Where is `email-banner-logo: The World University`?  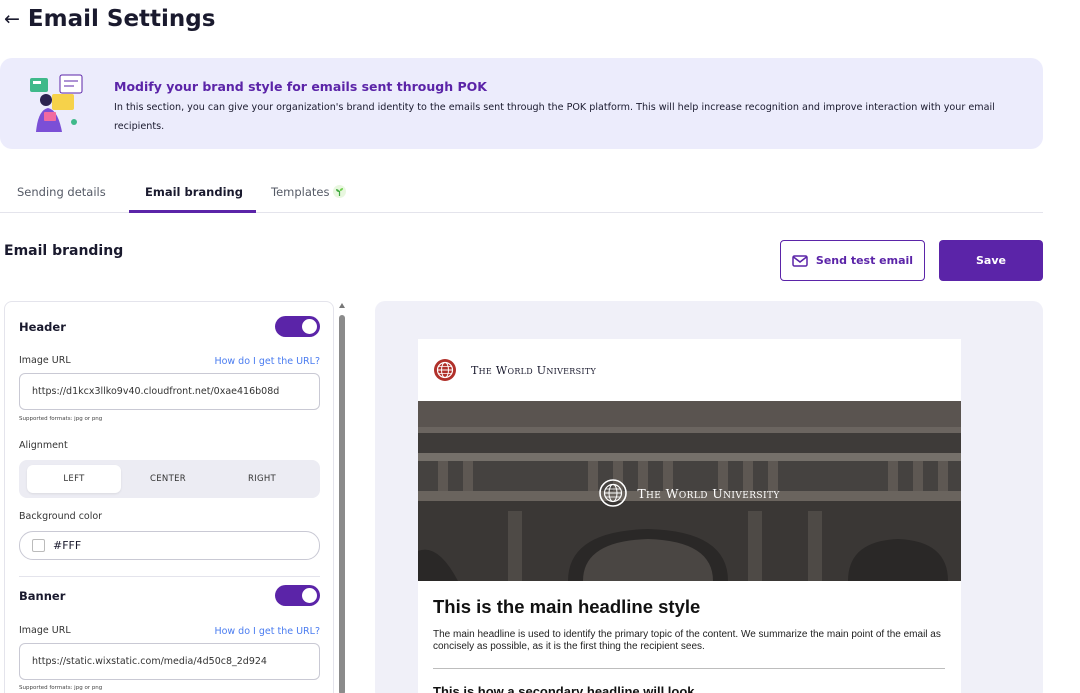
email-banner-logo: The World University is located at coordinates (689, 493).